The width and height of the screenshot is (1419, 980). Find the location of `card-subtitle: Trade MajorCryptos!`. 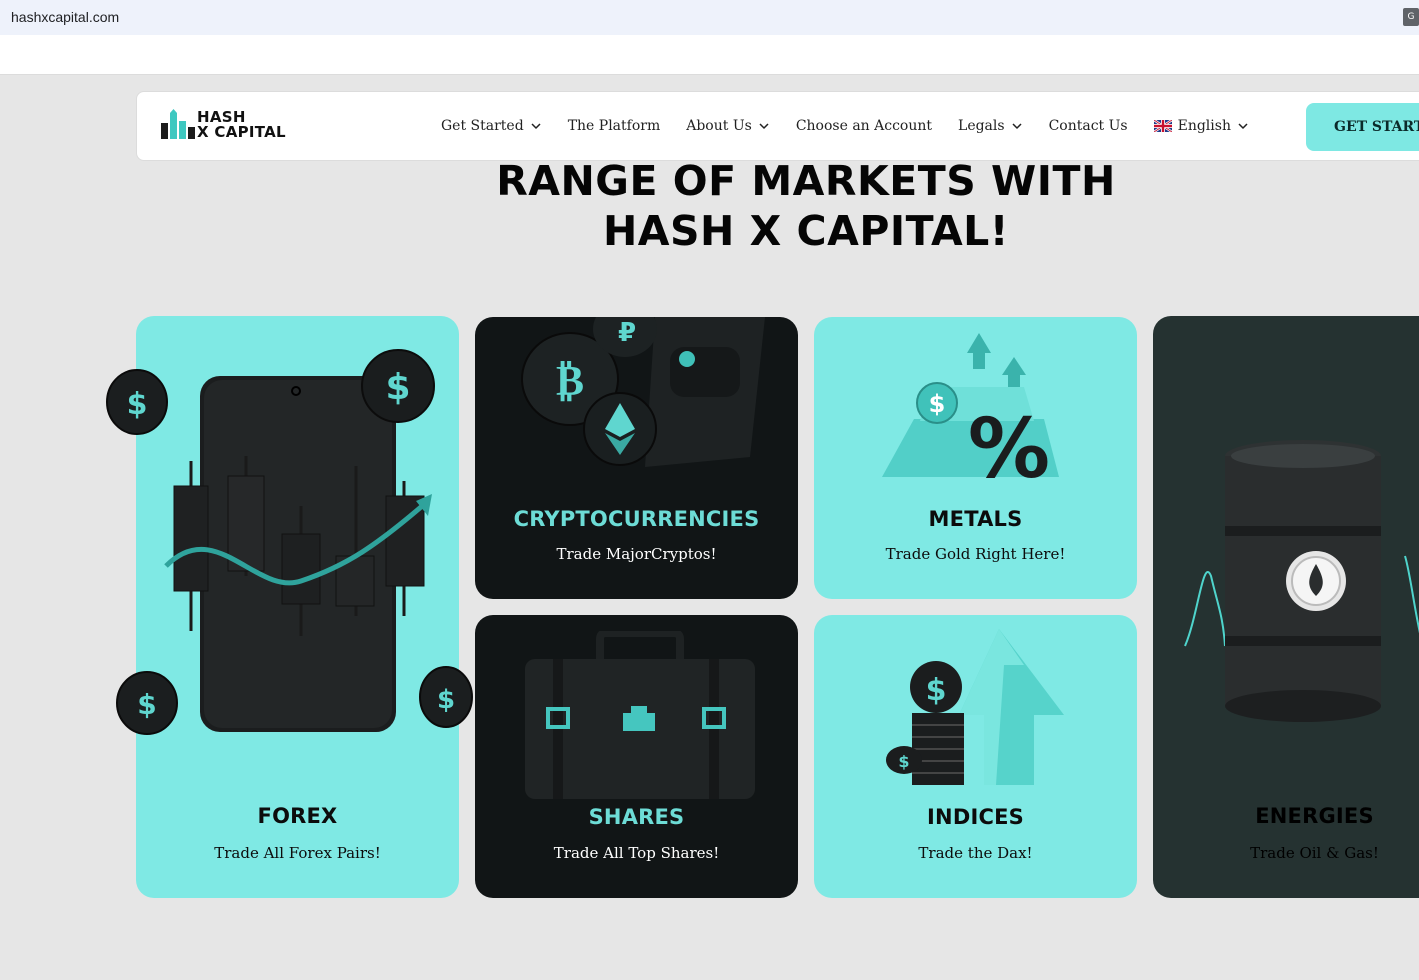

card-subtitle: Trade MajorCryptos! is located at coordinates (636, 554).